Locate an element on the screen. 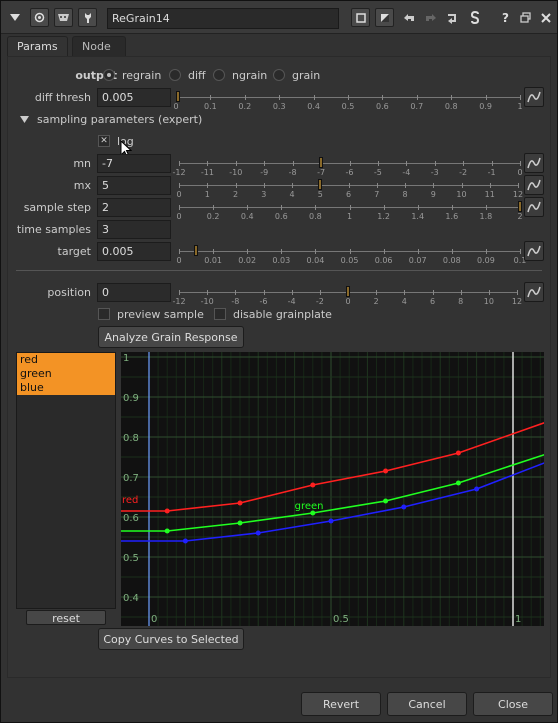 Image resolution: width=558 pixels, height=723 pixels. position-slider: -12 -10 -8 -6 -4 -2 0 2 4 6 8 10 12 is located at coordinates (347, 299).